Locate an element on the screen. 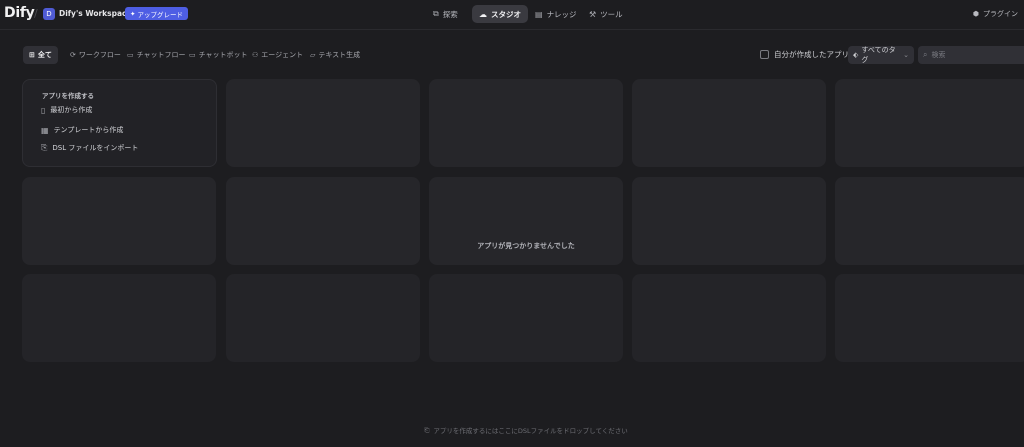 The height and width of the screenshot is (447, 1024). tab-chatbot-label: チャットボット is located at coordinates (223, 55).